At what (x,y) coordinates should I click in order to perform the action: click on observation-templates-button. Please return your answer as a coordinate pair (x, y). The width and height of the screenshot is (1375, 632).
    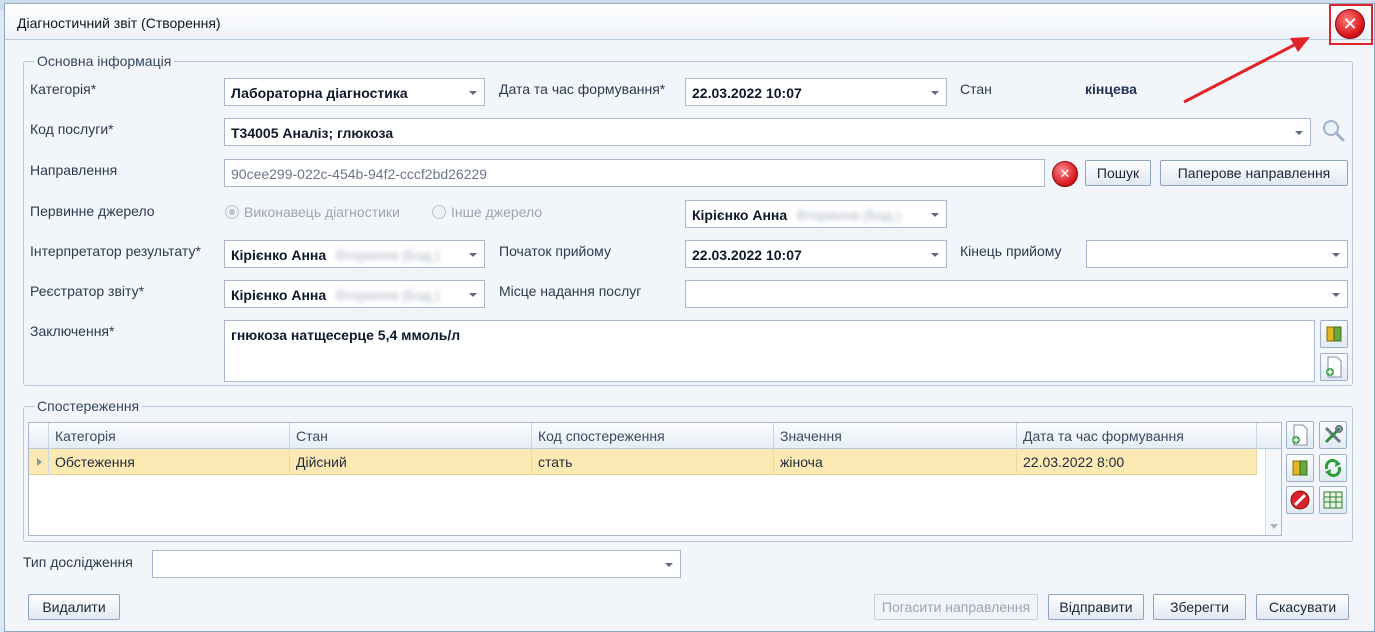
    Looking at the image, I should click on (1300, 468).